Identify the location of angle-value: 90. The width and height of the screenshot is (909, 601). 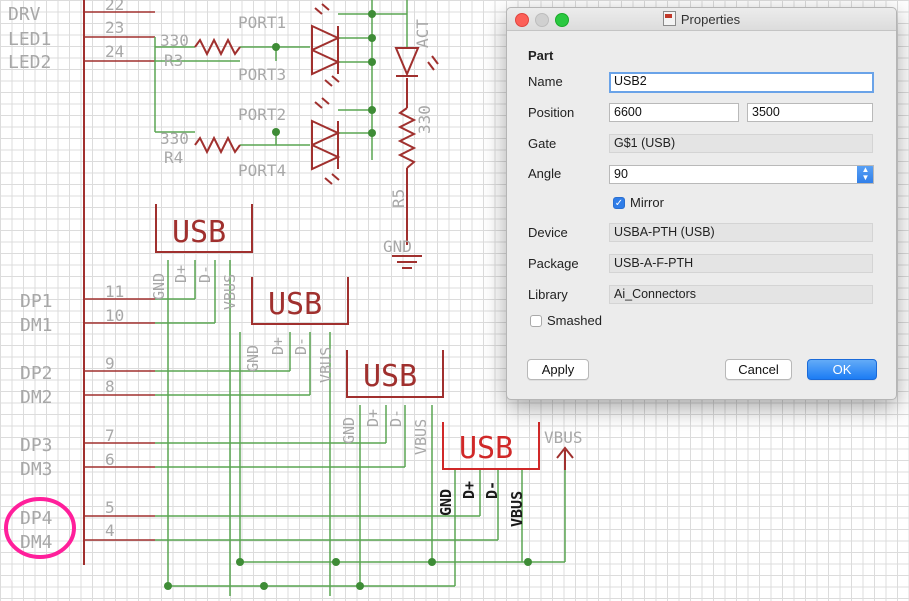
(621, 174).